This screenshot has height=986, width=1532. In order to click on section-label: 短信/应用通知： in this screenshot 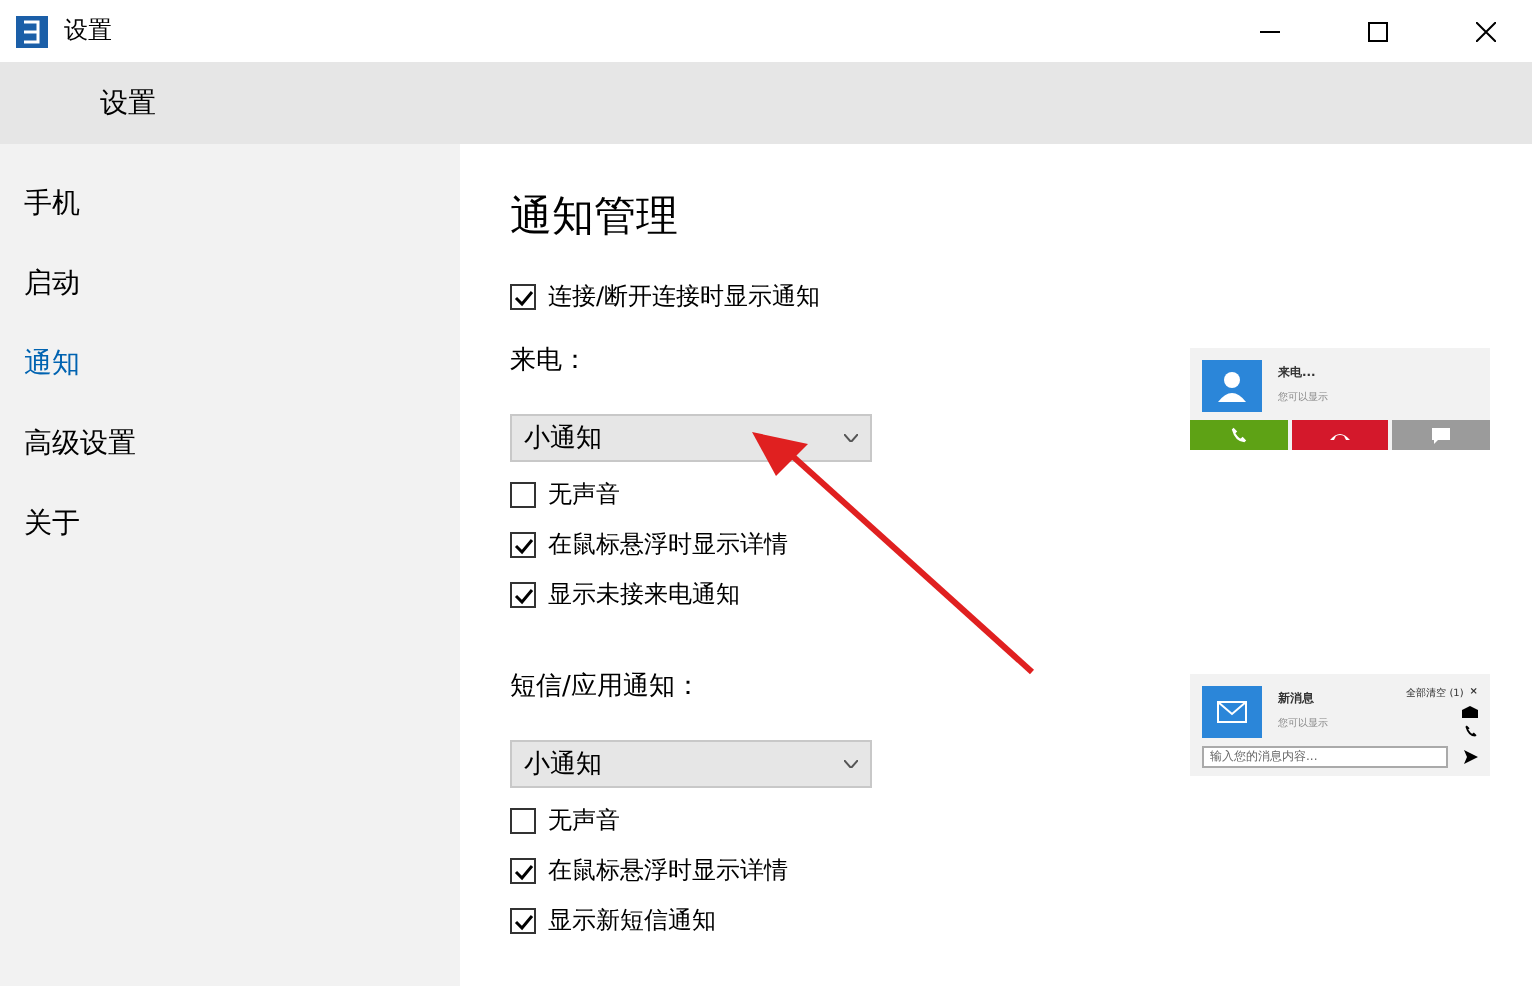, I will do `click(606, 688)`.